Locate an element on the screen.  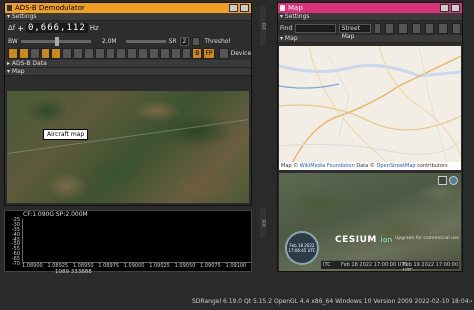
attribution-suffix: contributors is located at coordinates (432, 166).